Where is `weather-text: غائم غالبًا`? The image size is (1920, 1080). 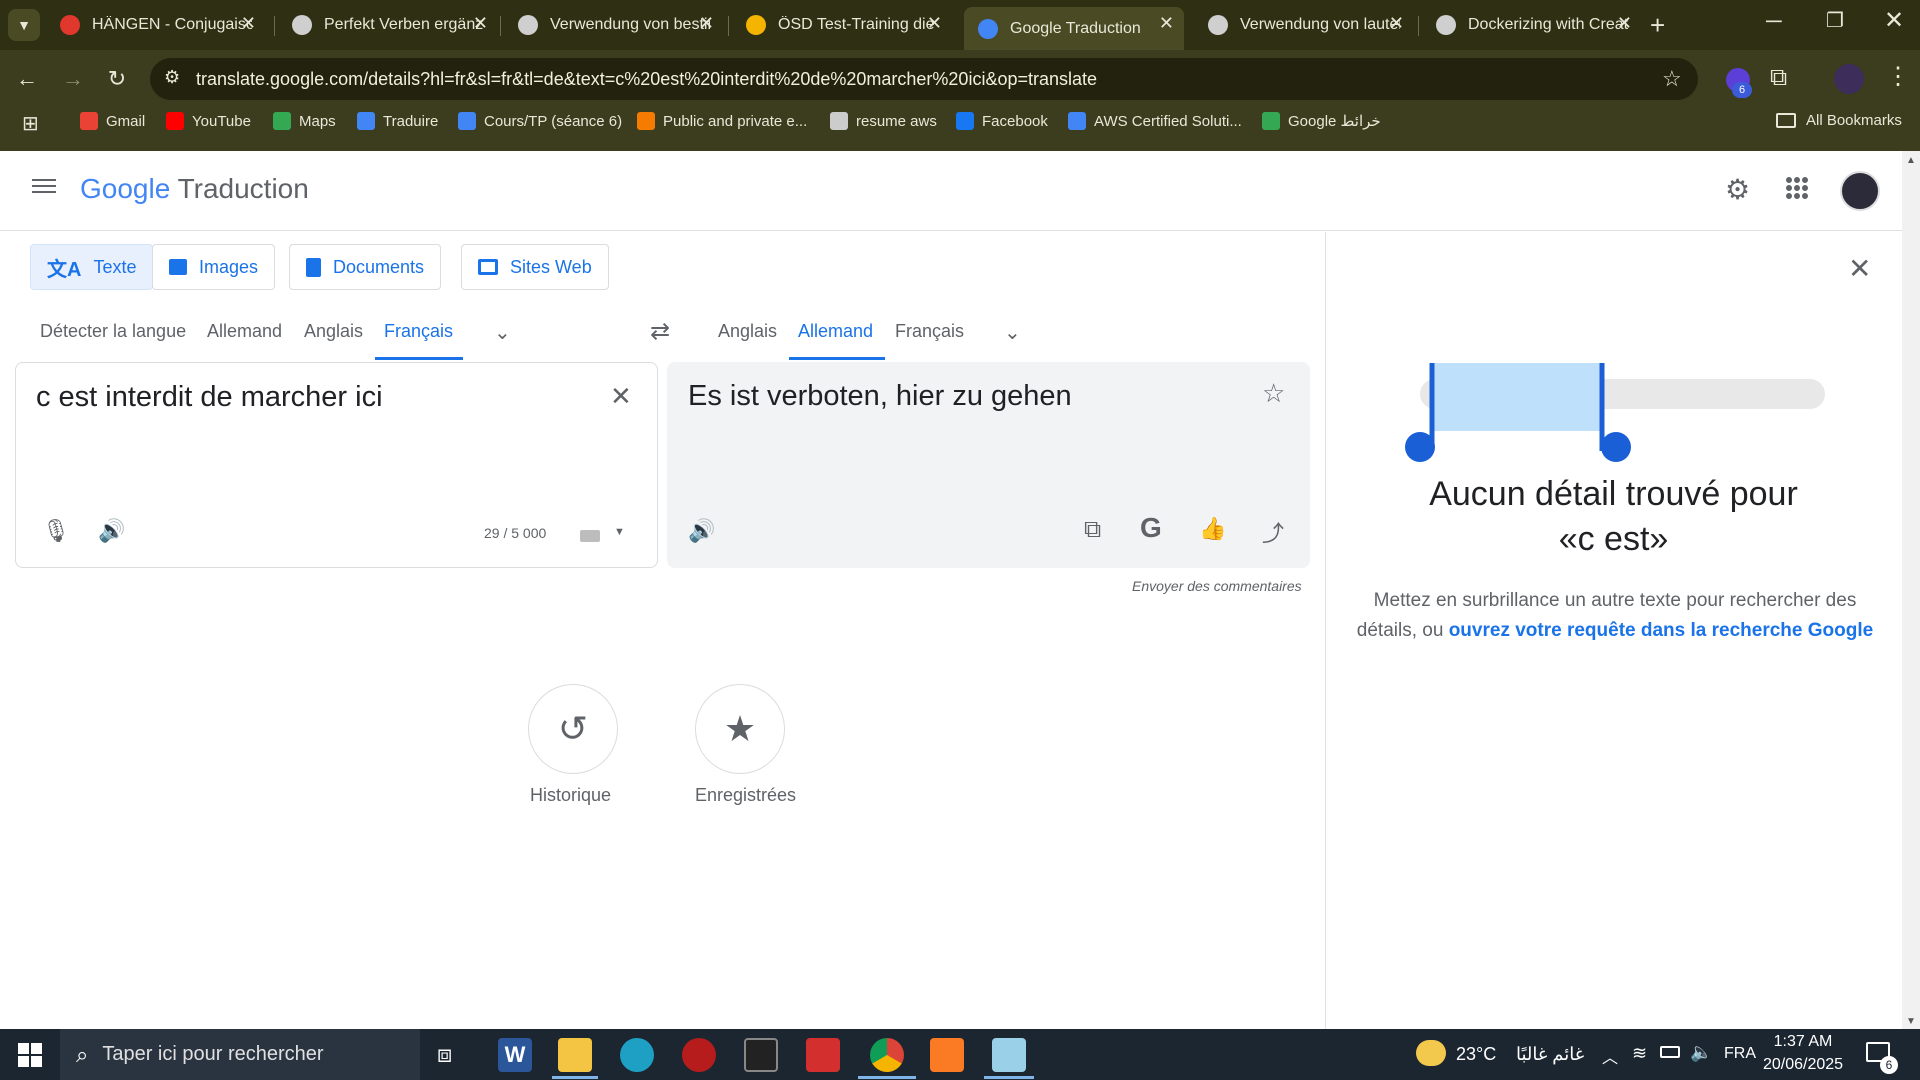
weather-text: غائم غالبًا is located at coordinates (1550, 1054).